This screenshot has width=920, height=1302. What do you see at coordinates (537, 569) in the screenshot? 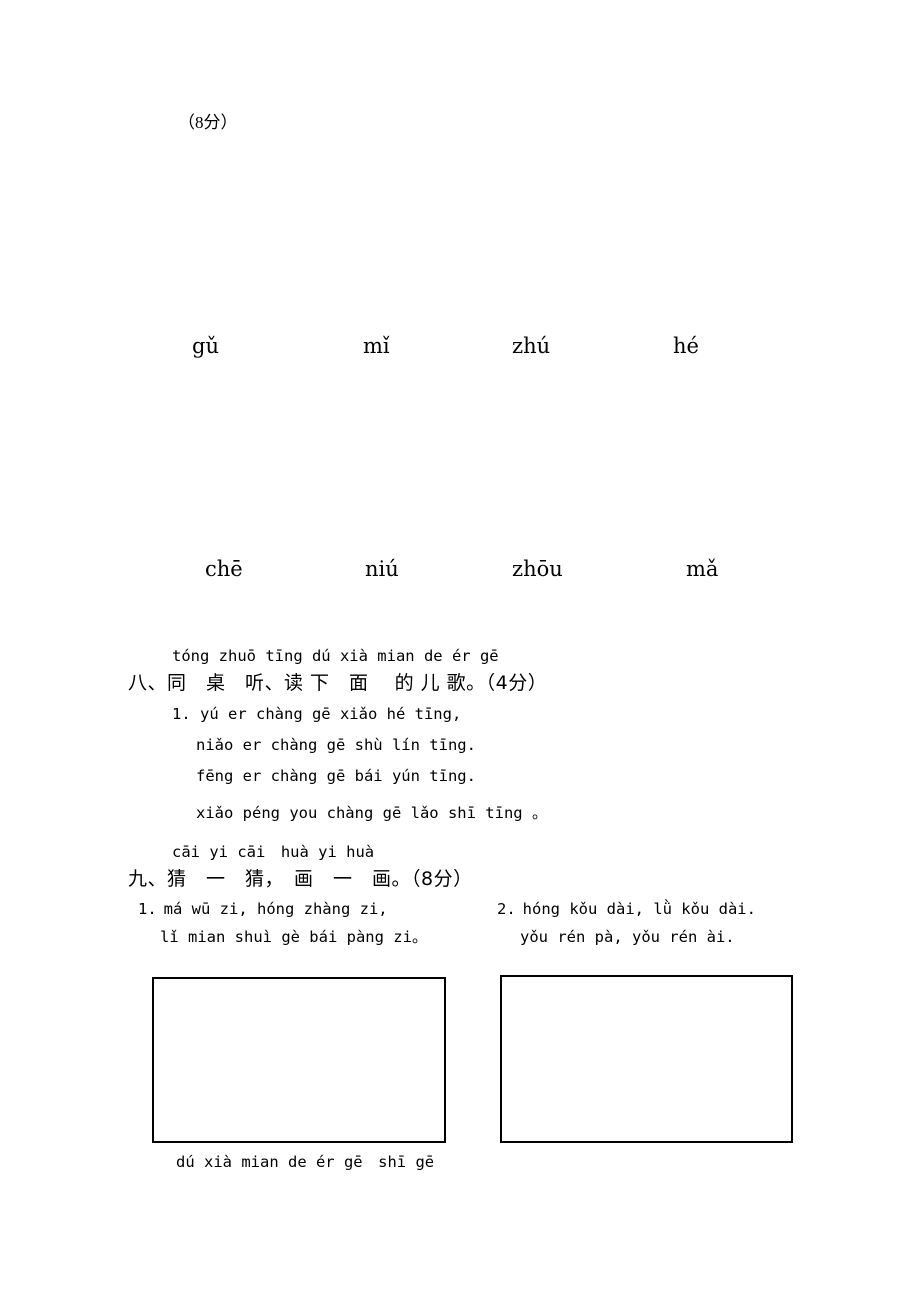
I see `pinyin-word: zhōu` at bounding box center [537, 569].